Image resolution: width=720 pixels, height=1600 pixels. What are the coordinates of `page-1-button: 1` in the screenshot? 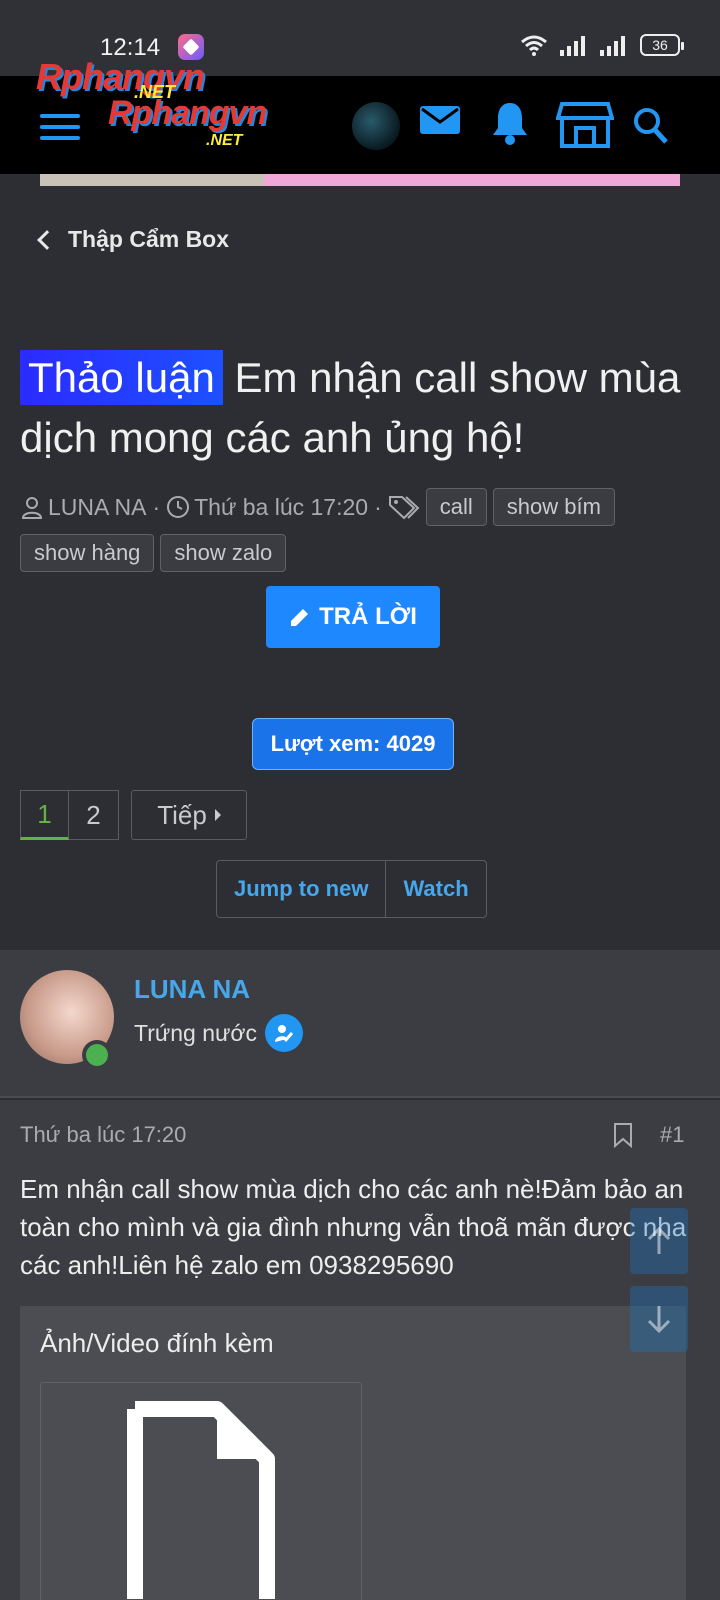 It's located at (44, 815).